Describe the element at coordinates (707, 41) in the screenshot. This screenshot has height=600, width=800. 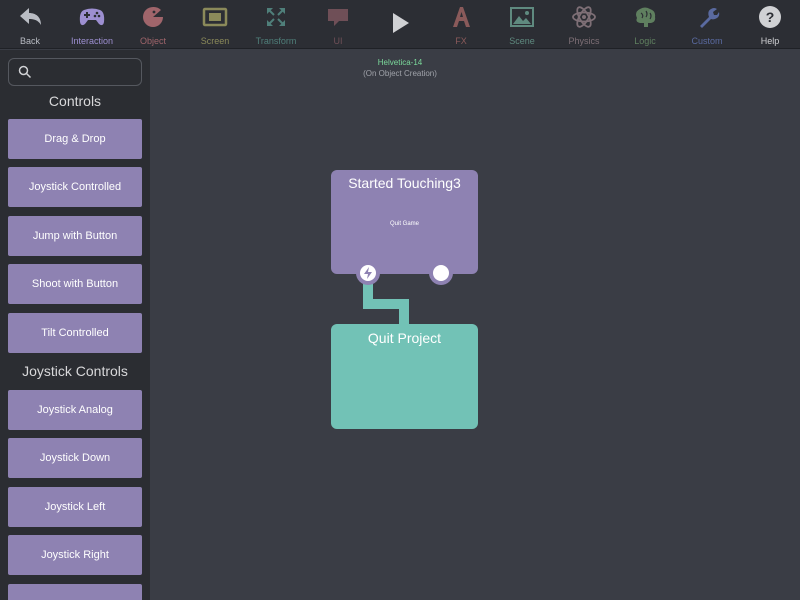
I see `custom-label: Custom` at that location.